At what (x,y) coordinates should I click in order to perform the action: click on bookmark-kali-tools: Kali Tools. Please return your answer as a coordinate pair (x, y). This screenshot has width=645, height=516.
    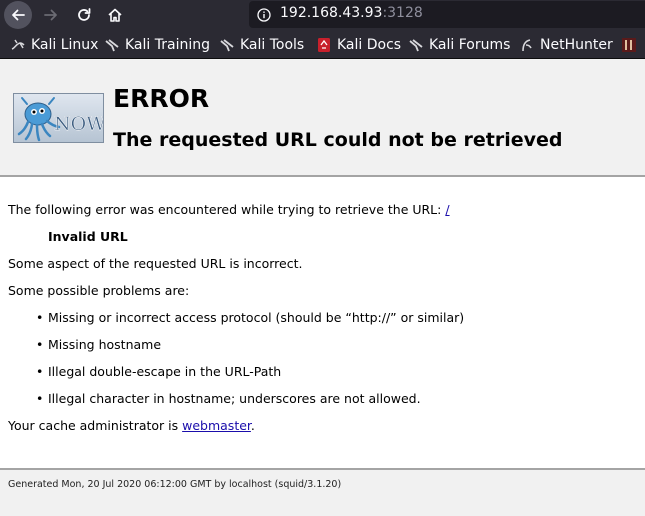
    Looking at the image, I should click on (262, 44).